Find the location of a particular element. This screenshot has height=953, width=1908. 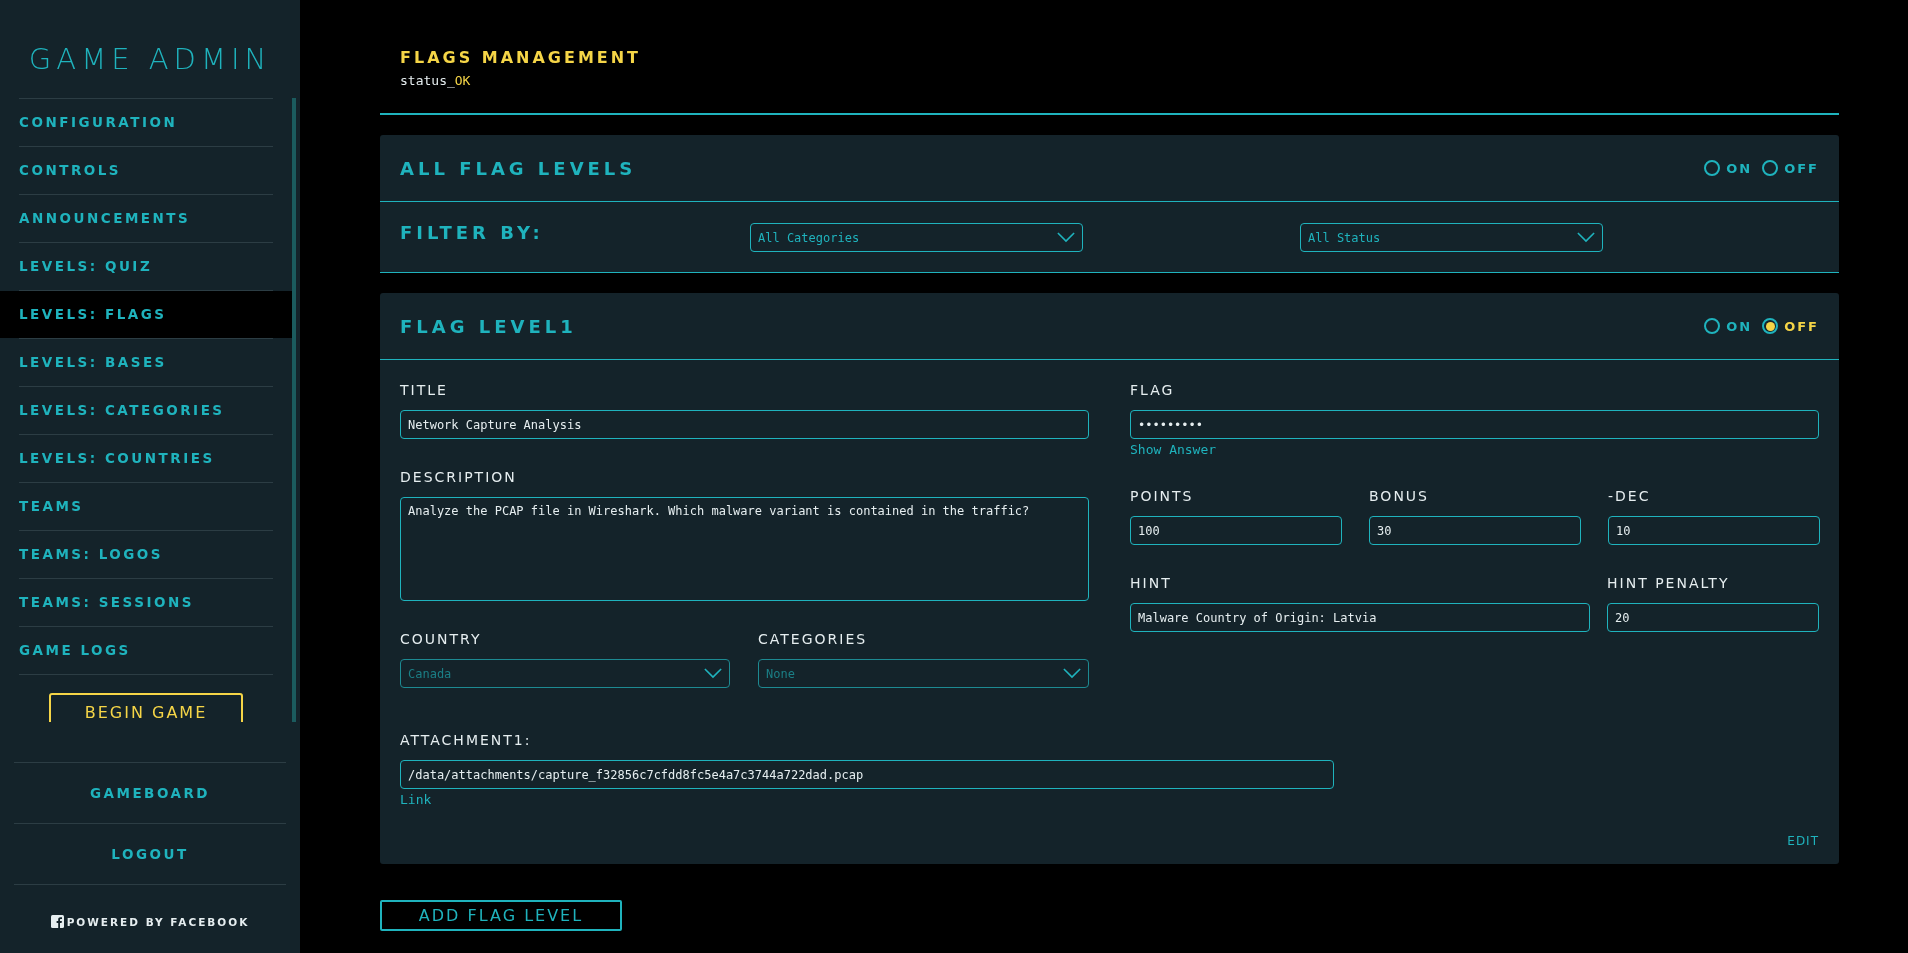

sidebar-item: GAME LOGS is located at coordinates (146, 650).